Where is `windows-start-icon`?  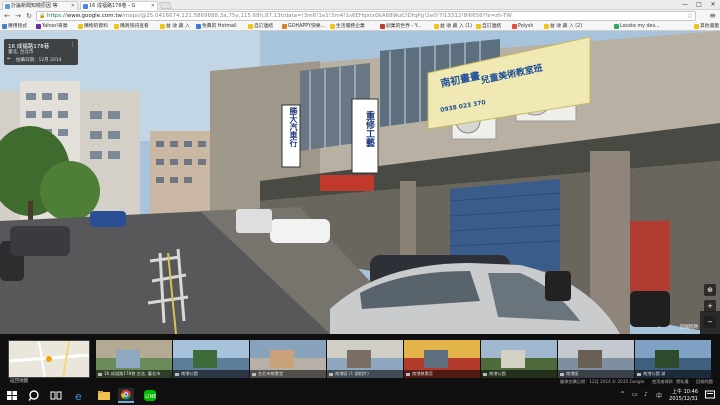
windows-start-icon is located at coordinates (12, 395).